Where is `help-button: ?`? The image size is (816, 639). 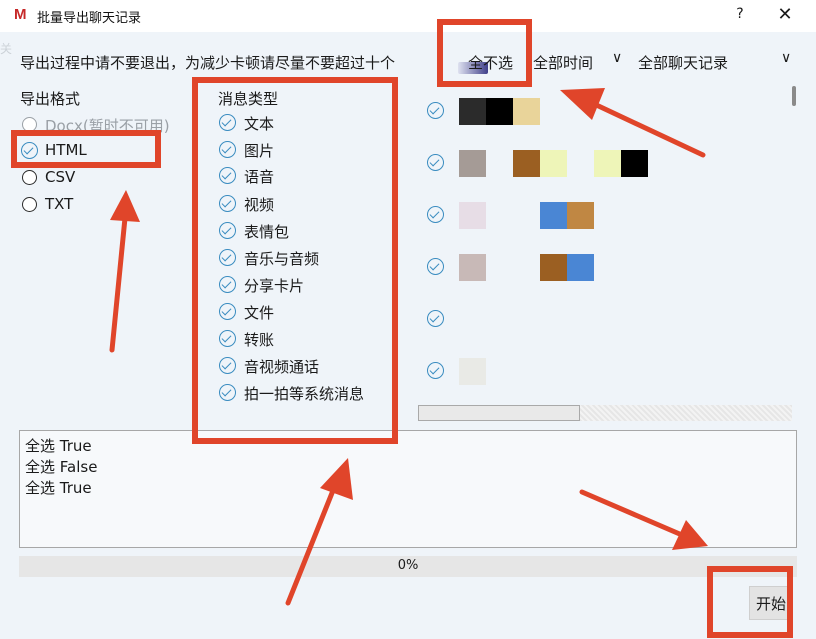 help-button: ? is located at coordinates (740, 14).